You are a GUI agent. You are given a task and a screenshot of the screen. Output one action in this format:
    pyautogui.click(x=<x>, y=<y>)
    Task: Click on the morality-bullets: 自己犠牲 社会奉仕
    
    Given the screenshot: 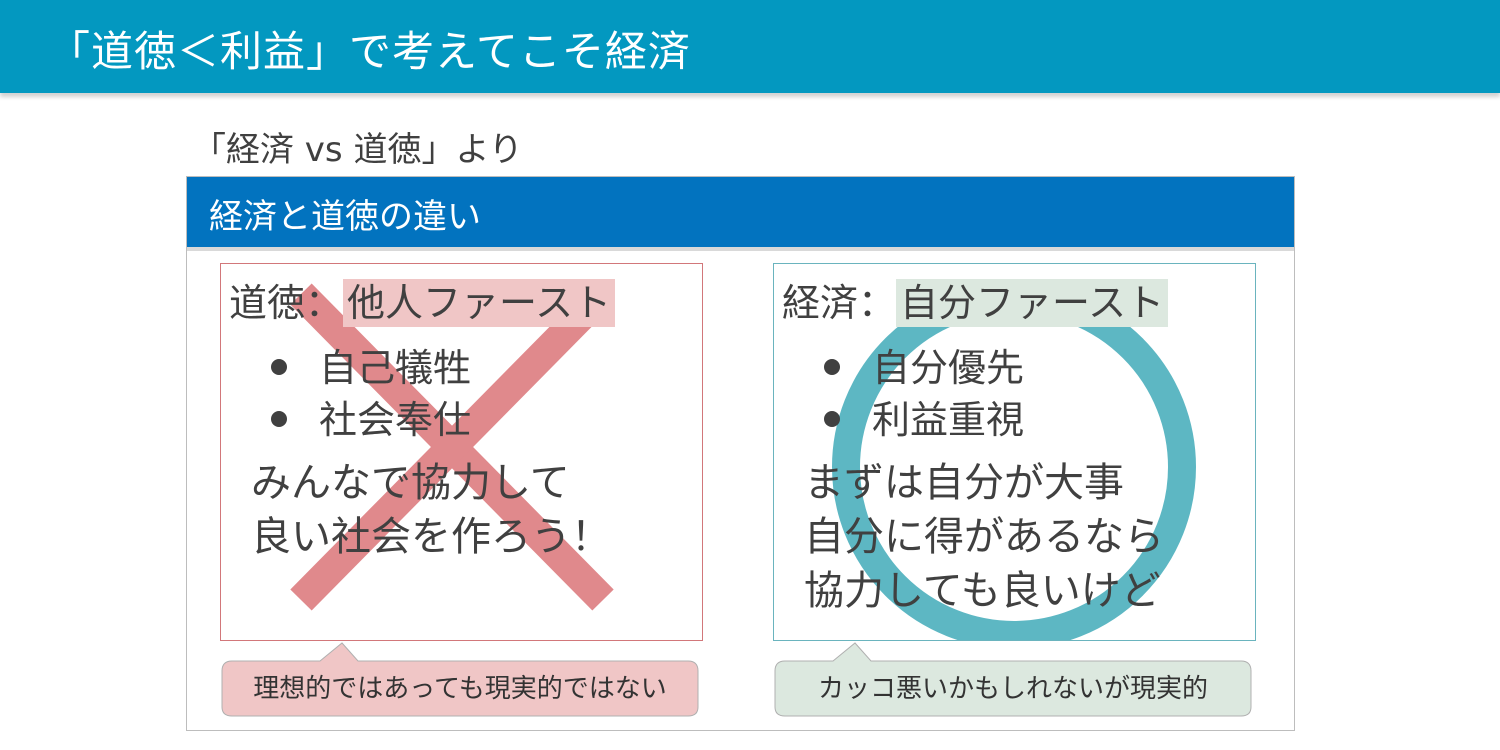 What is the action you would take?
    pyautogui.click(x=371, y=394)
    